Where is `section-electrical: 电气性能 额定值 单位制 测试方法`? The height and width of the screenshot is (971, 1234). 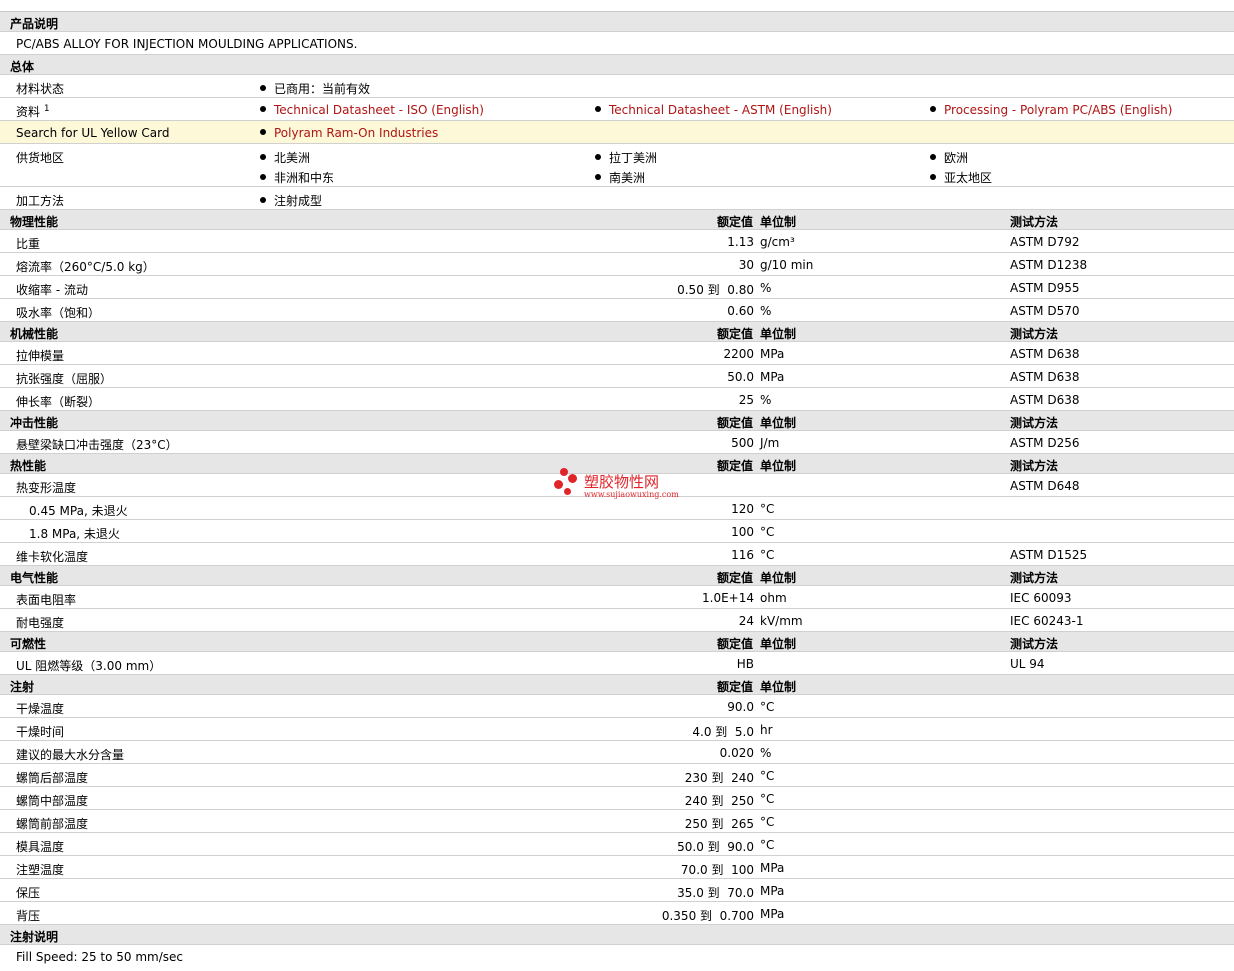
section-electrical: 电气性能 额定值 单位制 测试方法 is located at coordinates (617, 576).